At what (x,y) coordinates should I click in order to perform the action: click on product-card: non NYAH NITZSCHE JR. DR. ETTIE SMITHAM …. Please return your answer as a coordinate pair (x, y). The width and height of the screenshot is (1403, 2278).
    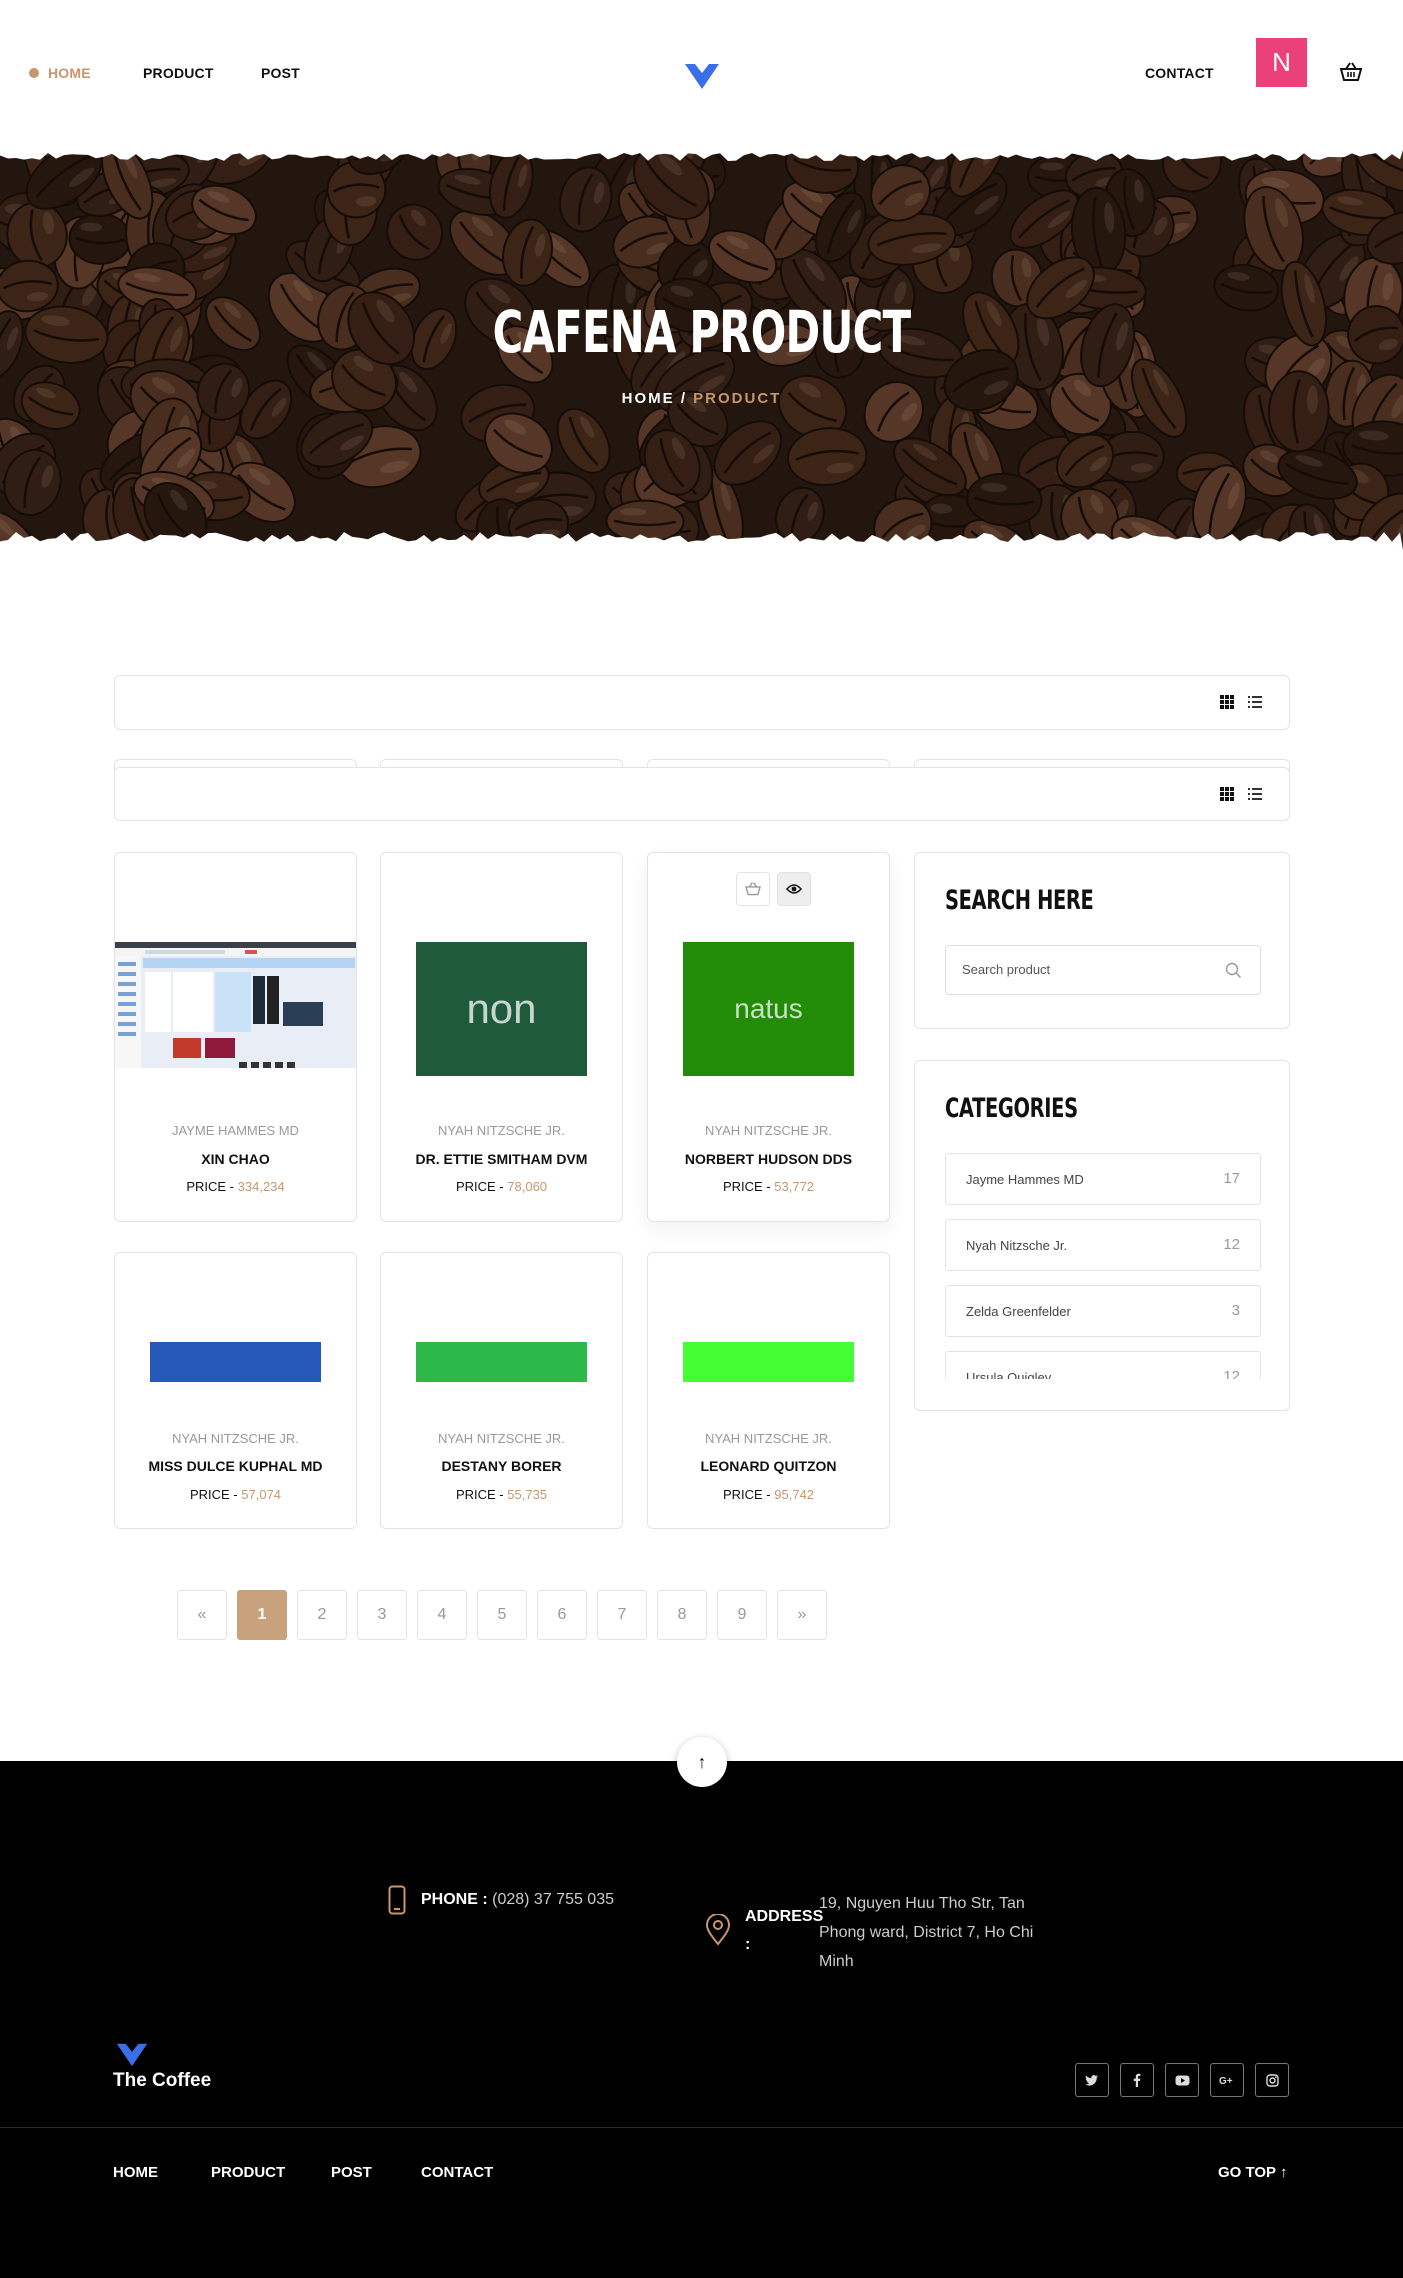
    Looking at the image, I should click on (501, 1037).